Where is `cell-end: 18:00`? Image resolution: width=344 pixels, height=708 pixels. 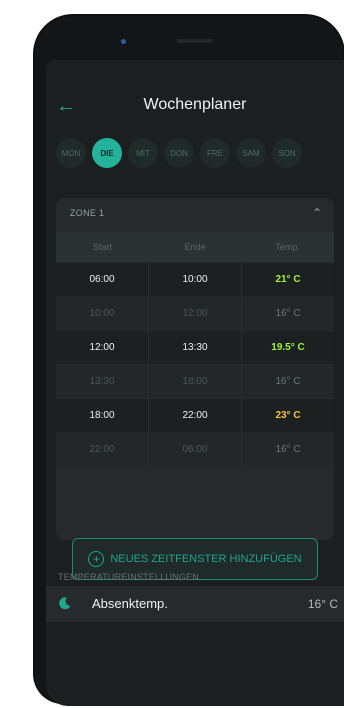 cell-end: 18:00 is located at coordinates (195, 381).